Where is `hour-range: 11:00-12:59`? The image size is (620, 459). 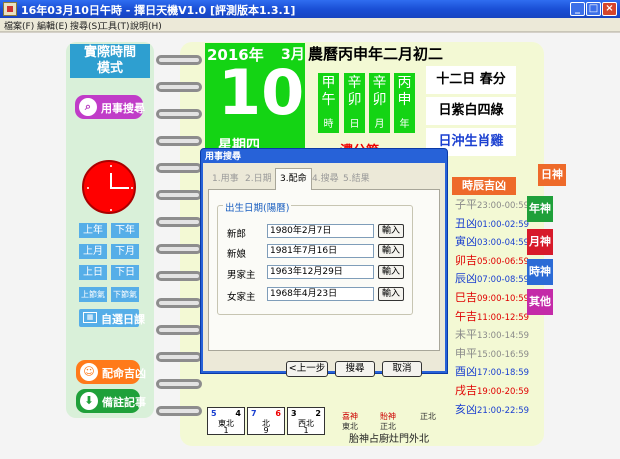 hour-range: 11:00-12:59 is located at coordinates (503, 317).